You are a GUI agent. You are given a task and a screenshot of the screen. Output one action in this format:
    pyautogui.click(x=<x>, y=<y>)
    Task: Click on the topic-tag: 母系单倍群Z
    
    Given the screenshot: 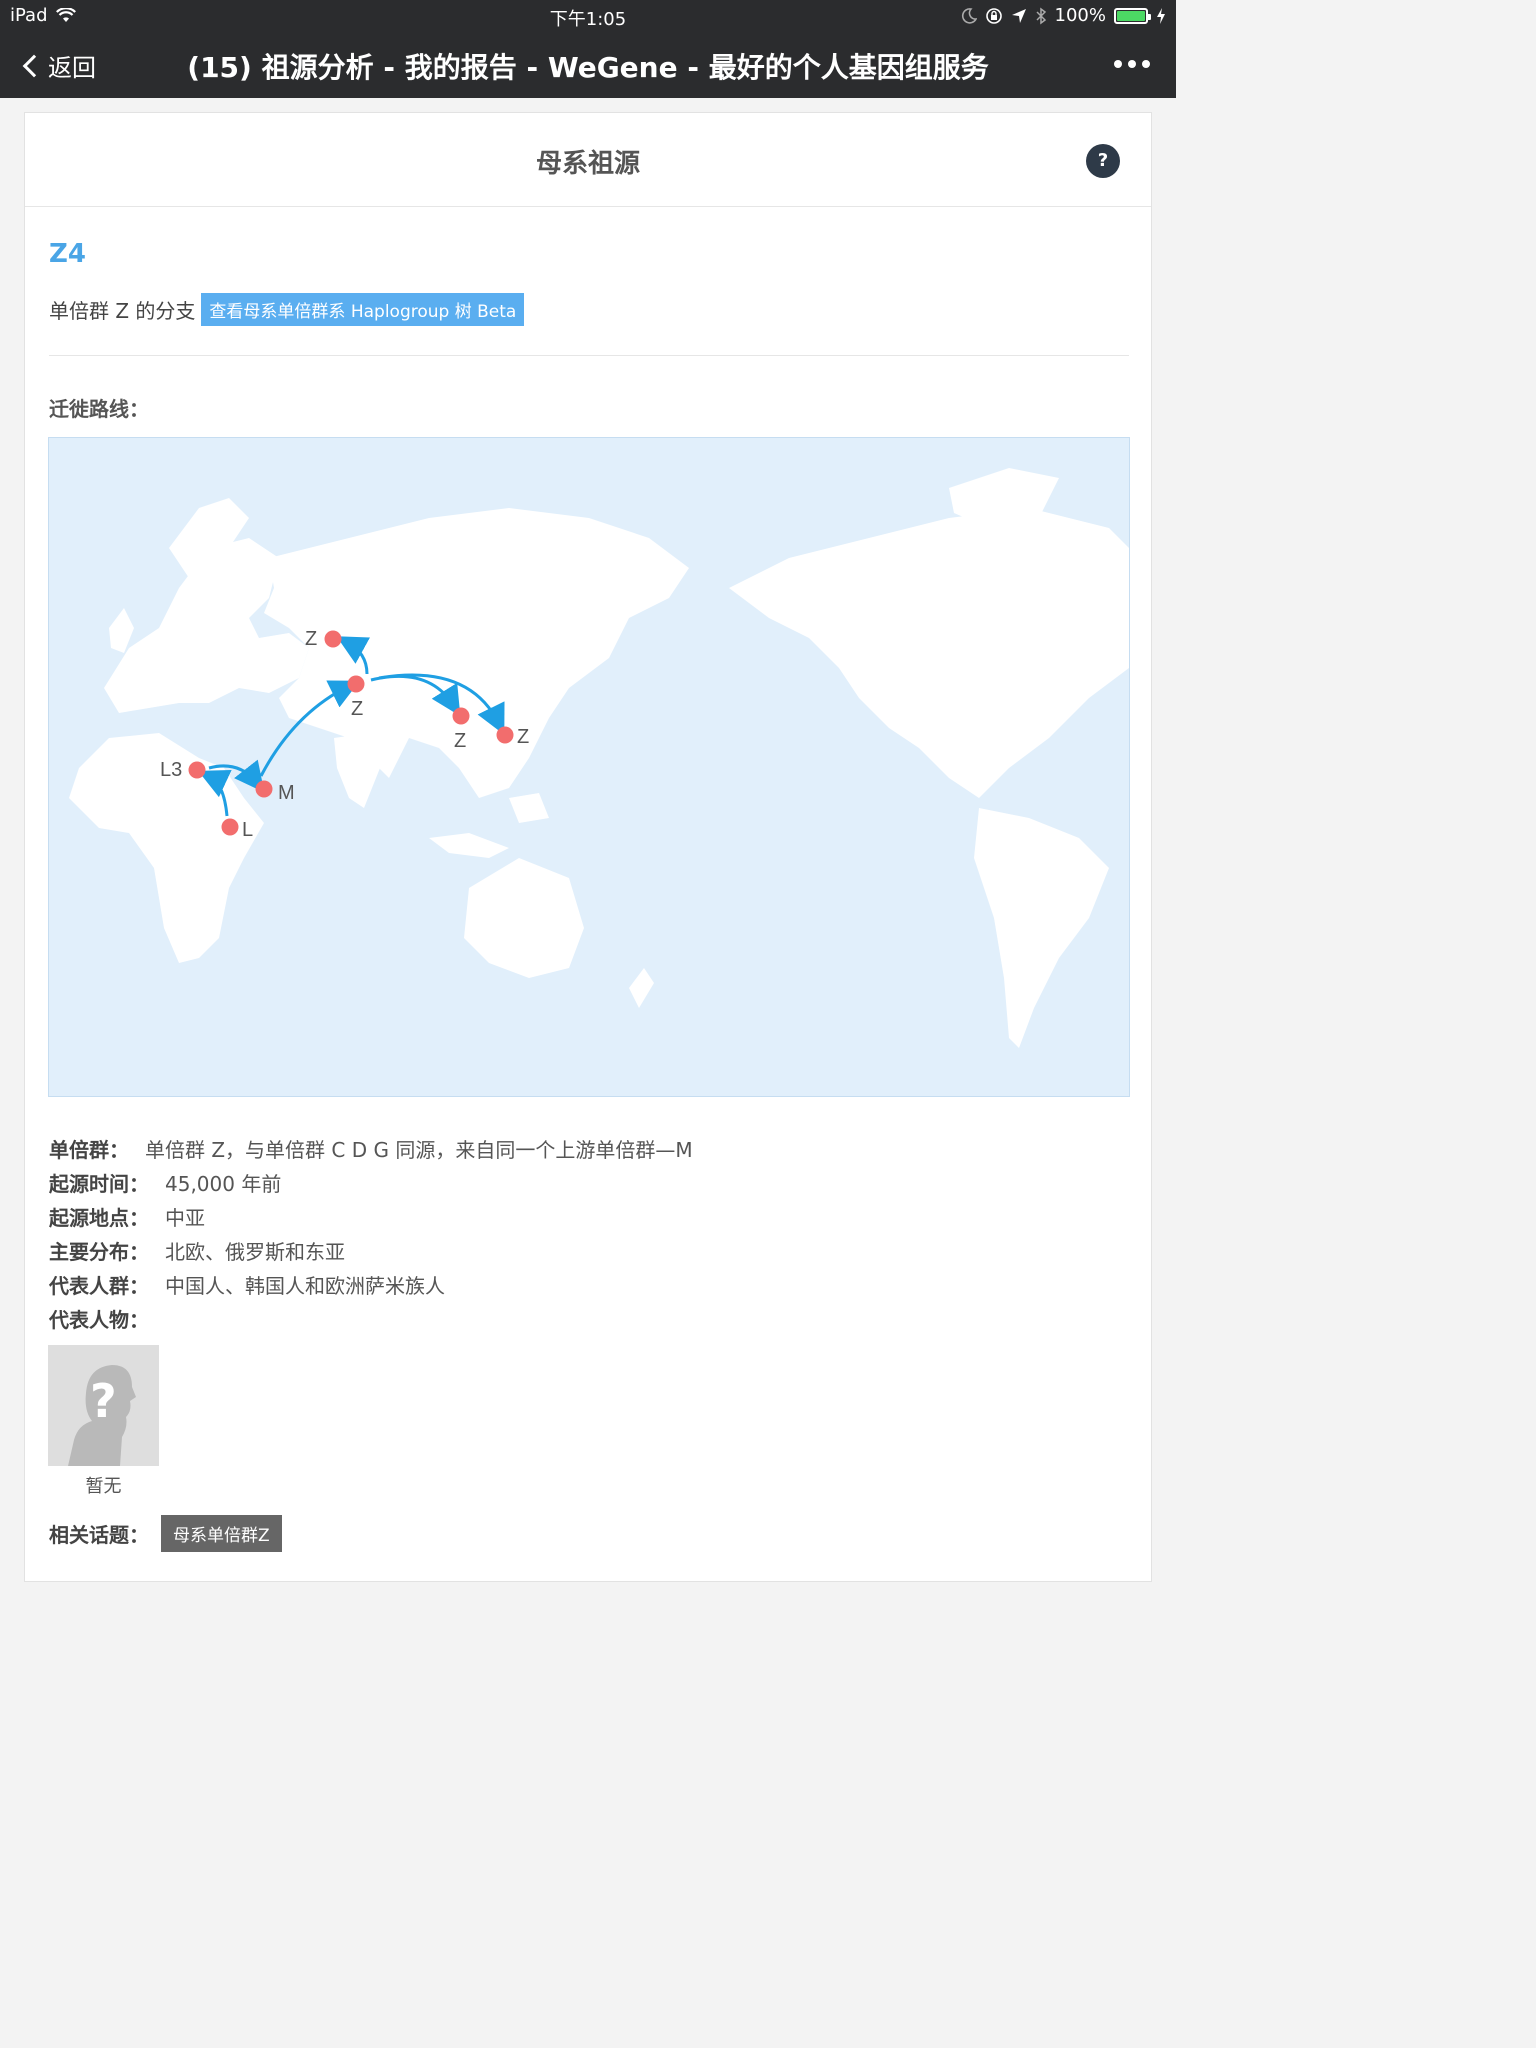 What is the action you would take?
    pyautogui.click(x=221, y=1533)
    